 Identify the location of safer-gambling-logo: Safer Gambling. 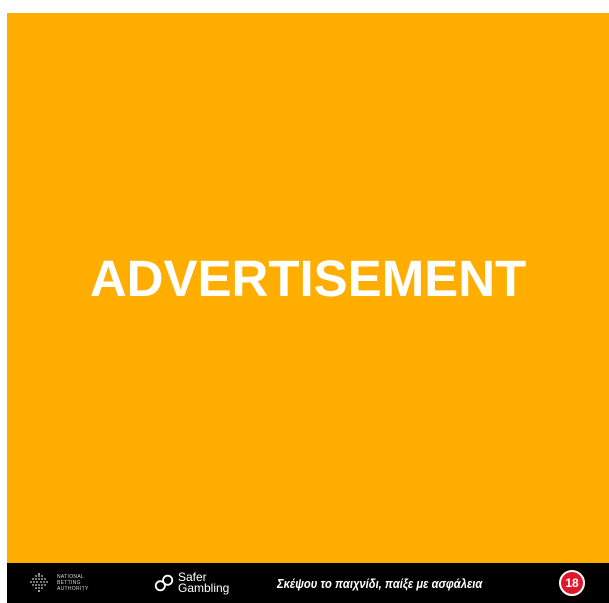
(191, 583).